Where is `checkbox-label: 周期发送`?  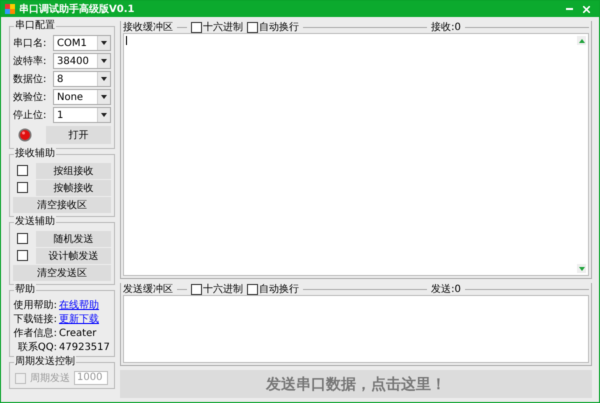 checkbox-label: 周期发送 is located at coordinates (50, 378).